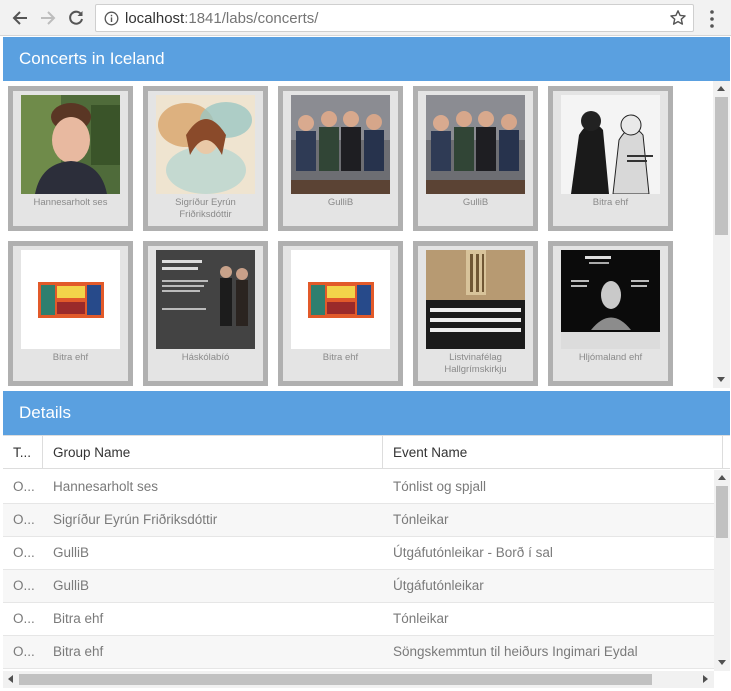  I want to click on concert-tile: Hannesarholt ses, so click(70, 158).